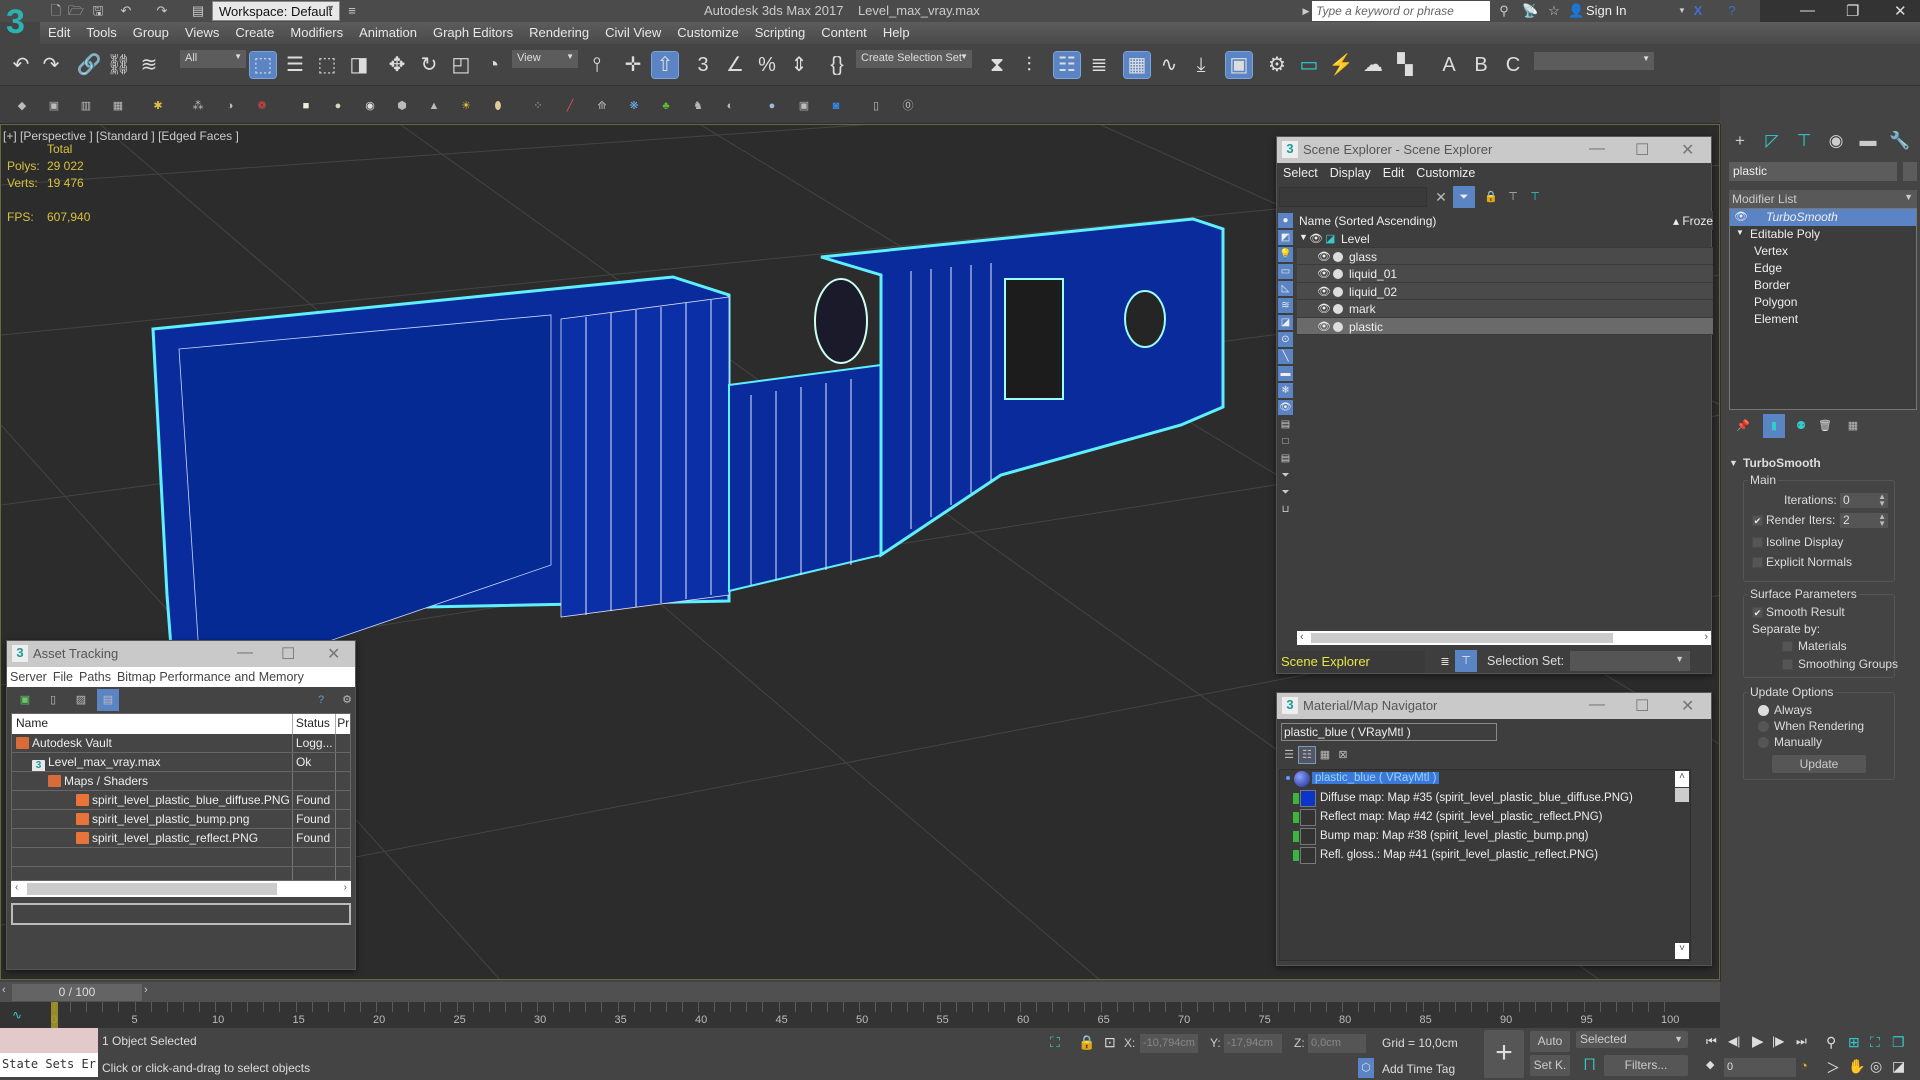  What do you see at coordinates (1682, 11) in the screenshot?
I see `chevron-down-icon: ▼` at bounding box center [1682, 11].